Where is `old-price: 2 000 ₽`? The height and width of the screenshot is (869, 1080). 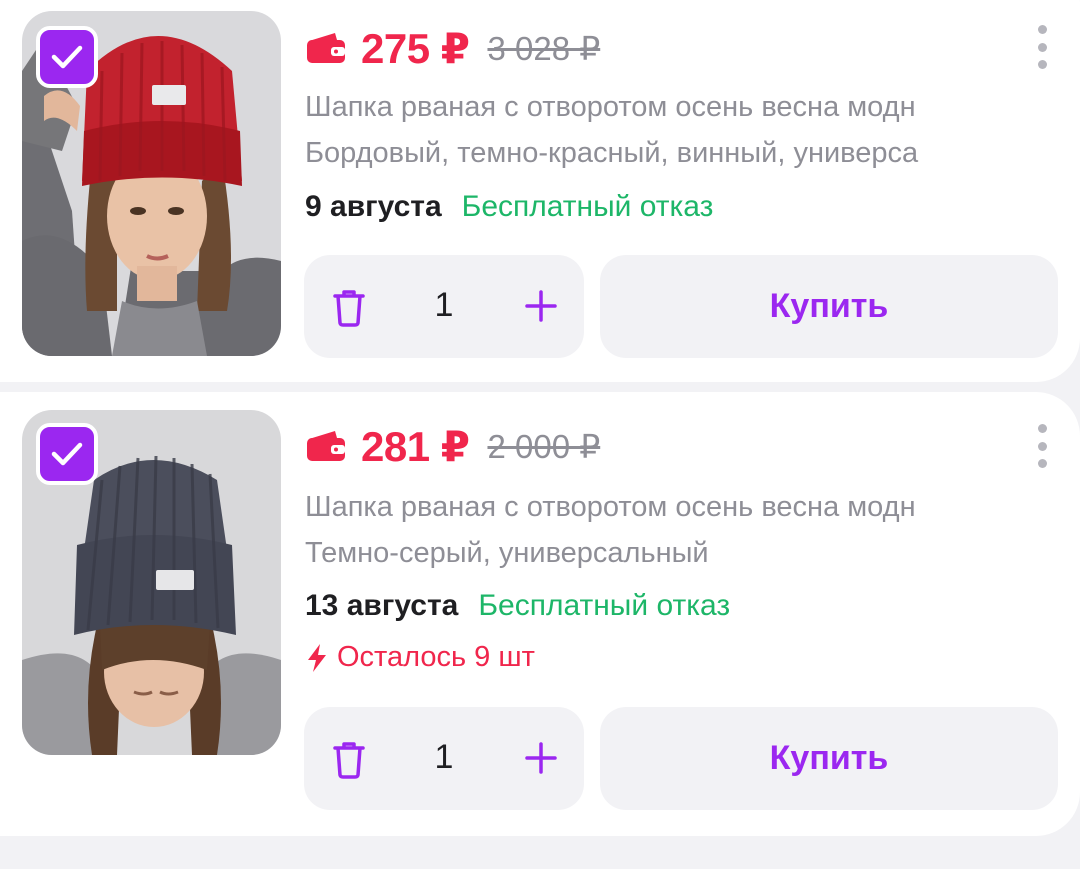
old-price: 2 000 ₽ is located at coordinates (544, 446).